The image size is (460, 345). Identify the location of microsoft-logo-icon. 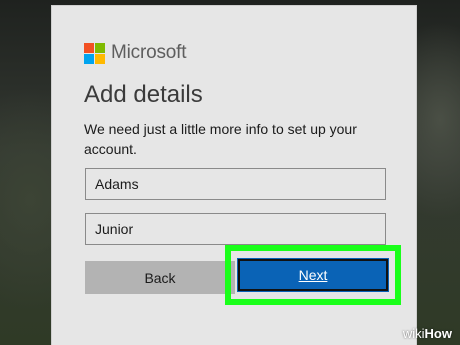
(94, 53).